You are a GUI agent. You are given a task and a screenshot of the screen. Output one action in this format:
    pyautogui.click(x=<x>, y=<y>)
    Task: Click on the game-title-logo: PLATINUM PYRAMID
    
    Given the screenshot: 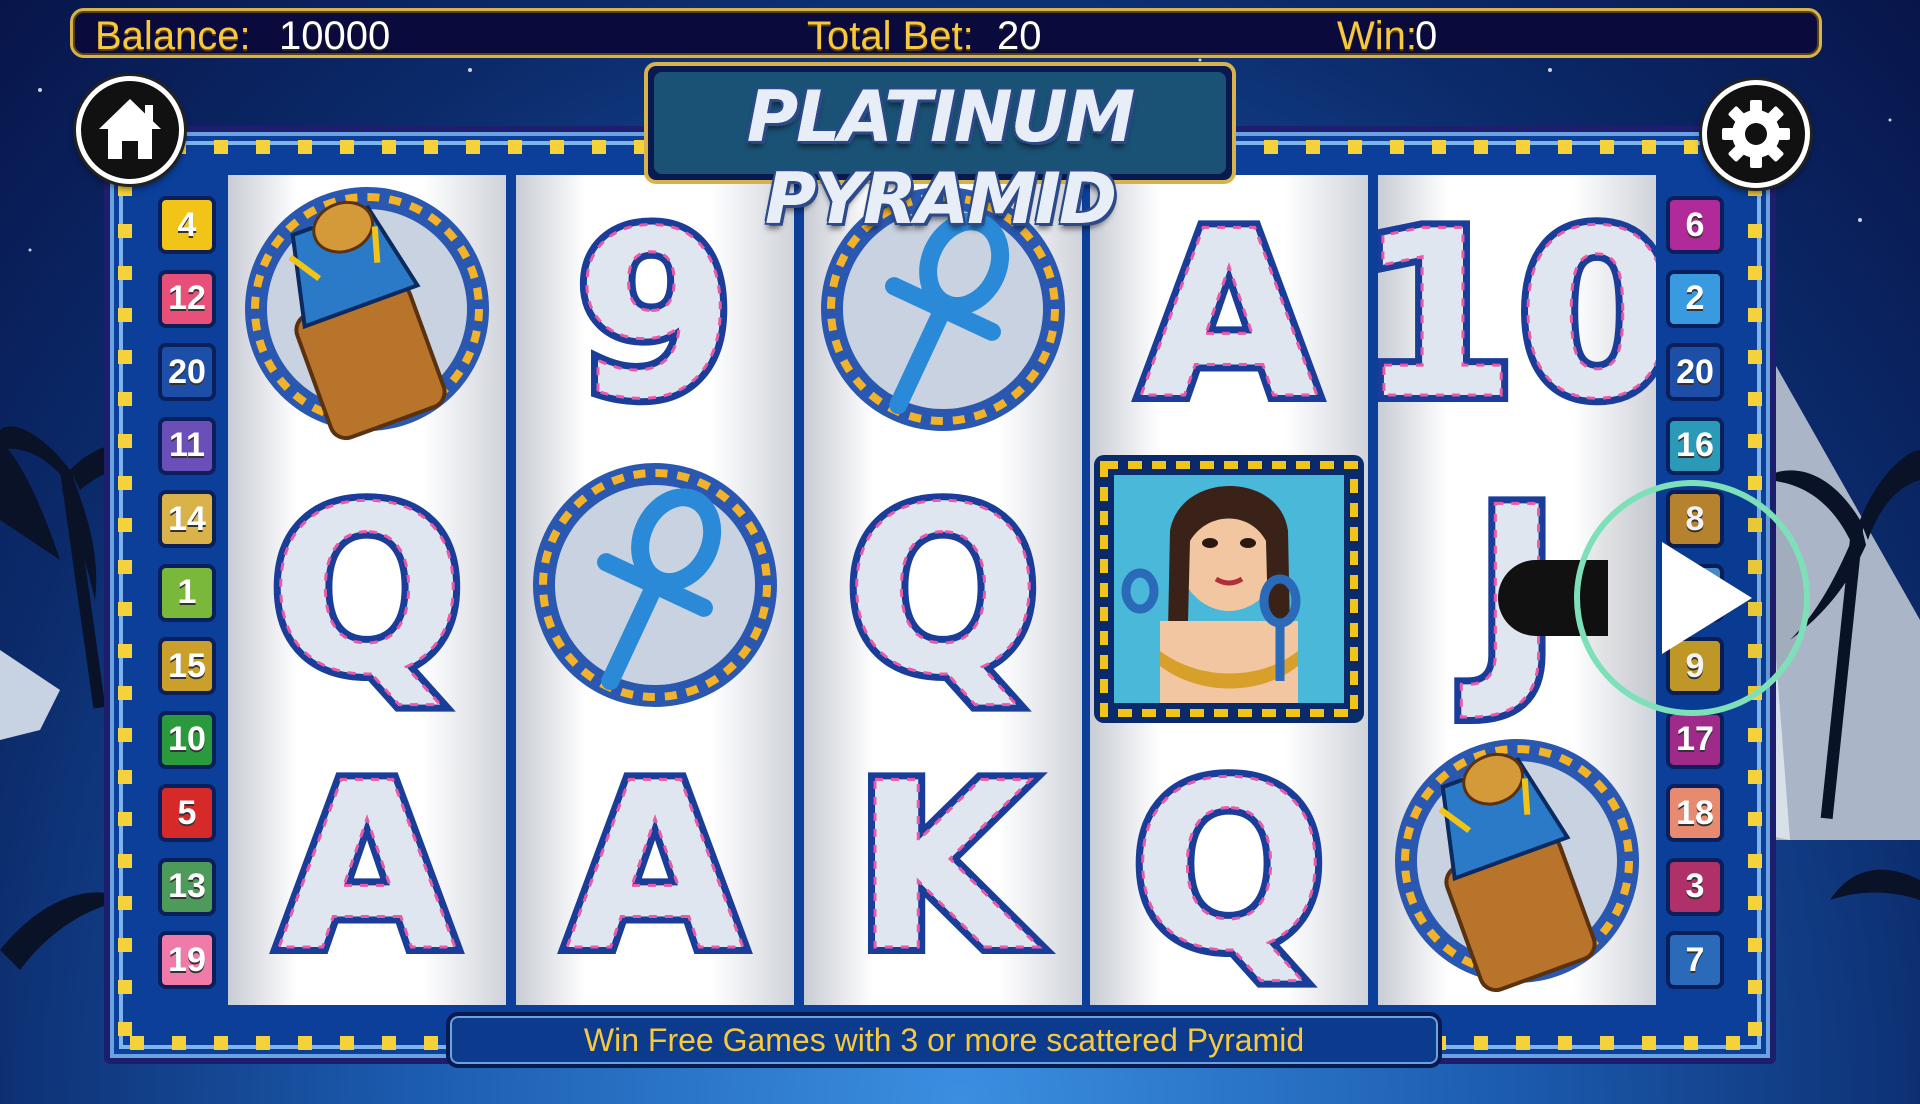 What is the action you would take?
    pyautogui.click(x=940, y=149)
    